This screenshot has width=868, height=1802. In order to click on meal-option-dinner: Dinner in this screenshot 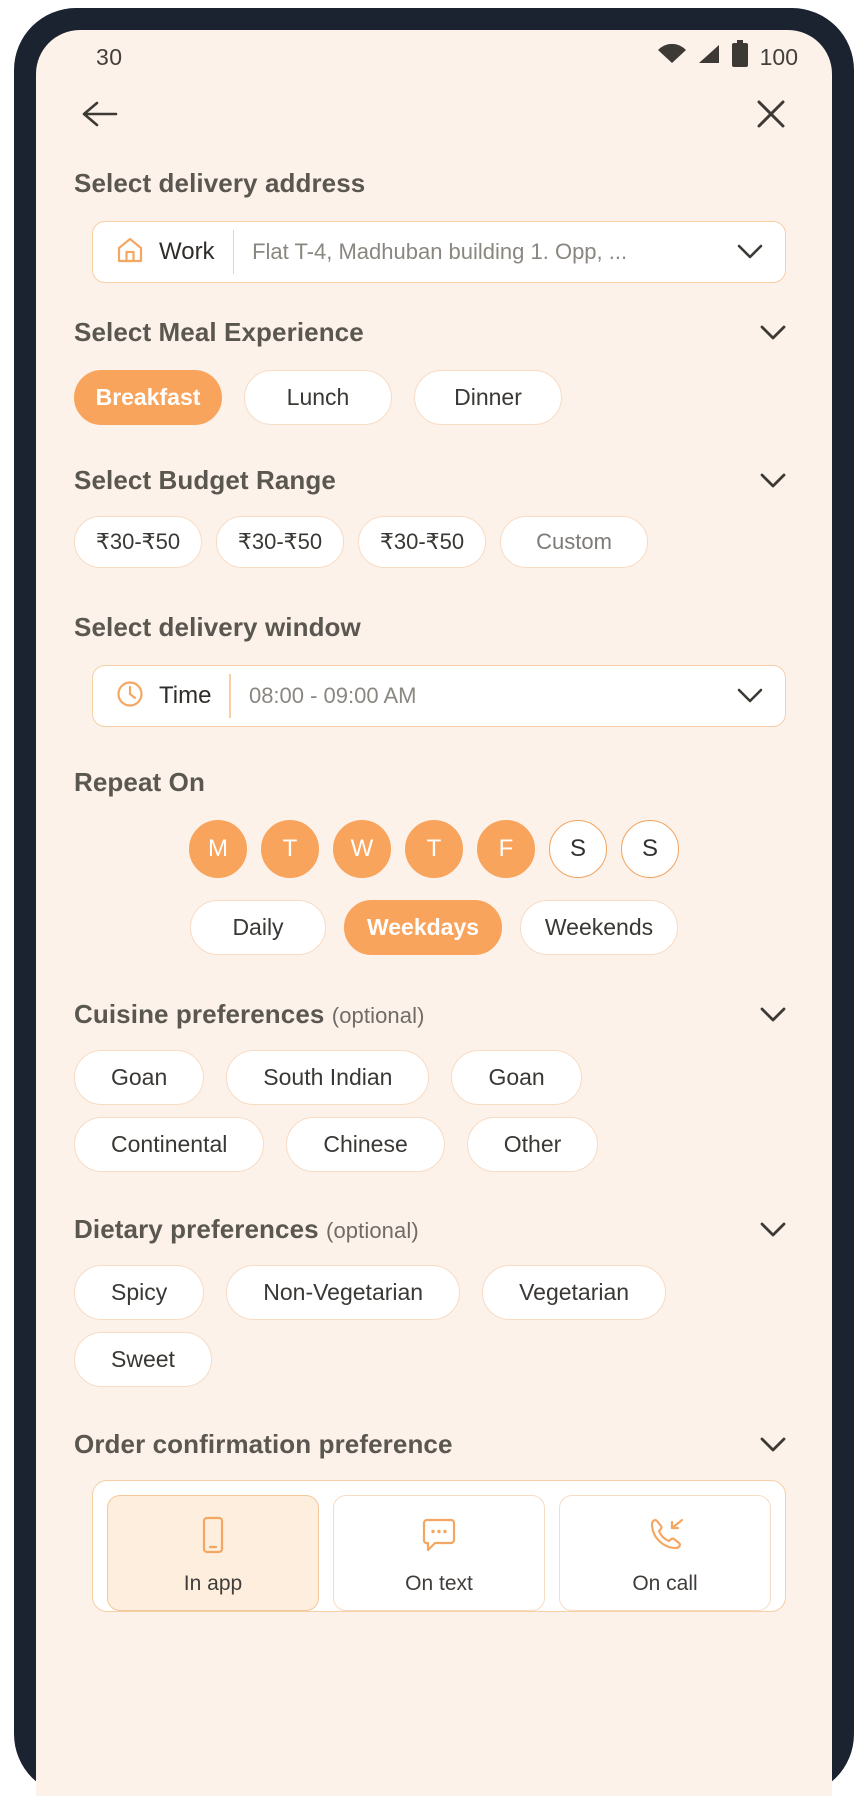, I will do `click(488, 397)`.